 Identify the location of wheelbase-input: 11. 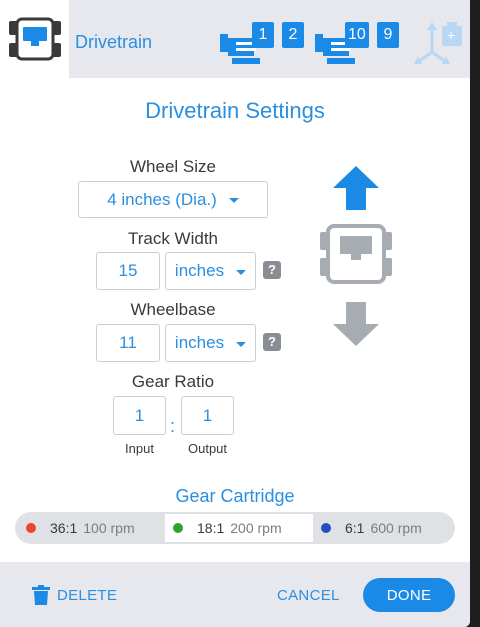
(128, 343).